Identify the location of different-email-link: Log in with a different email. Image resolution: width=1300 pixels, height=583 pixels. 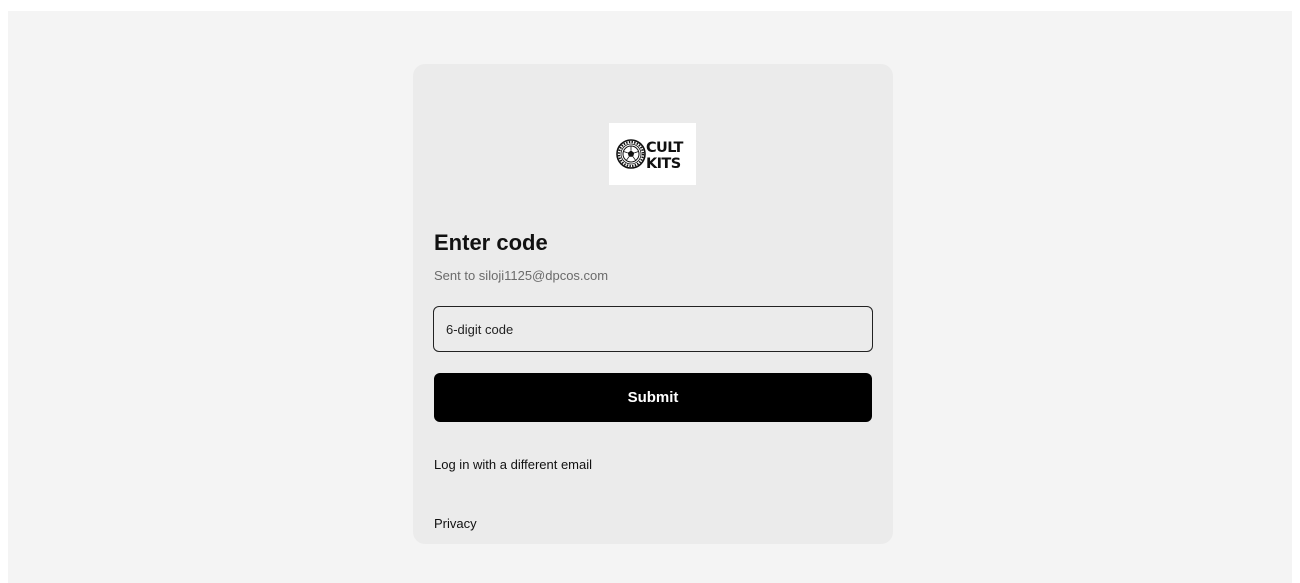
(513, 465).